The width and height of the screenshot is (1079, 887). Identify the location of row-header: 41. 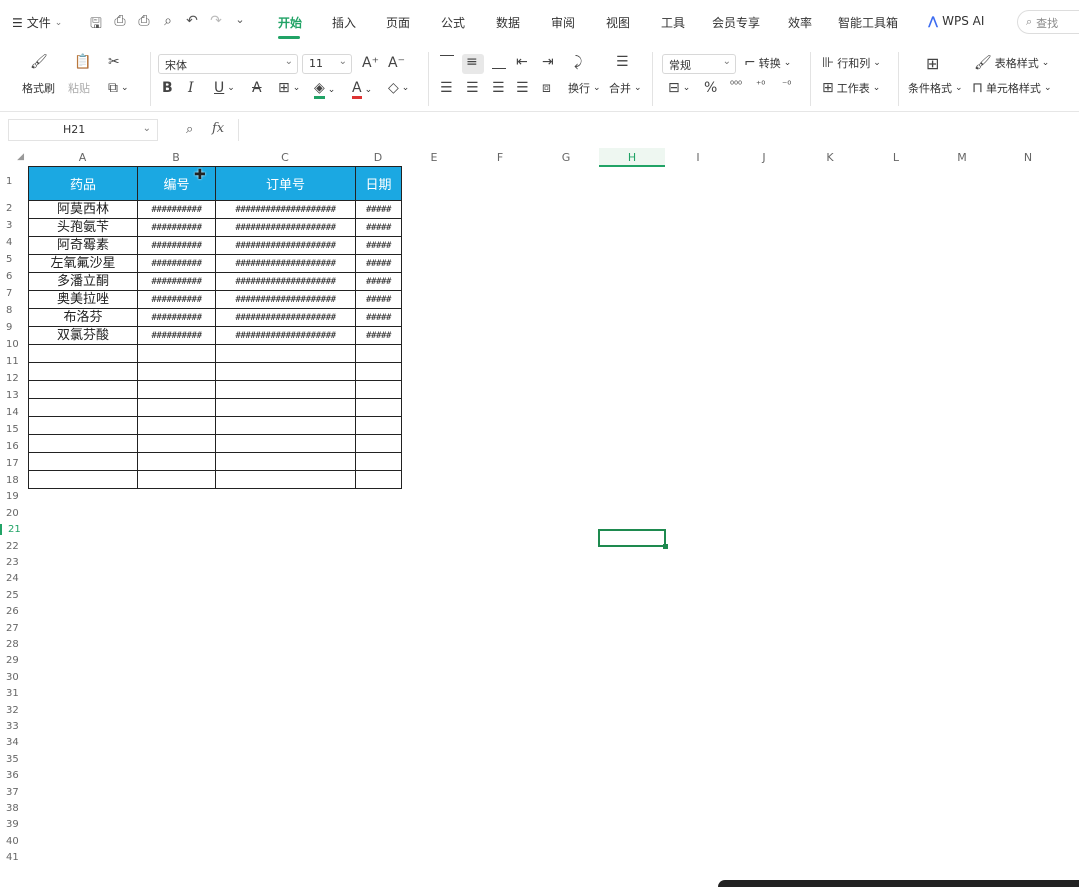
(14, 857).